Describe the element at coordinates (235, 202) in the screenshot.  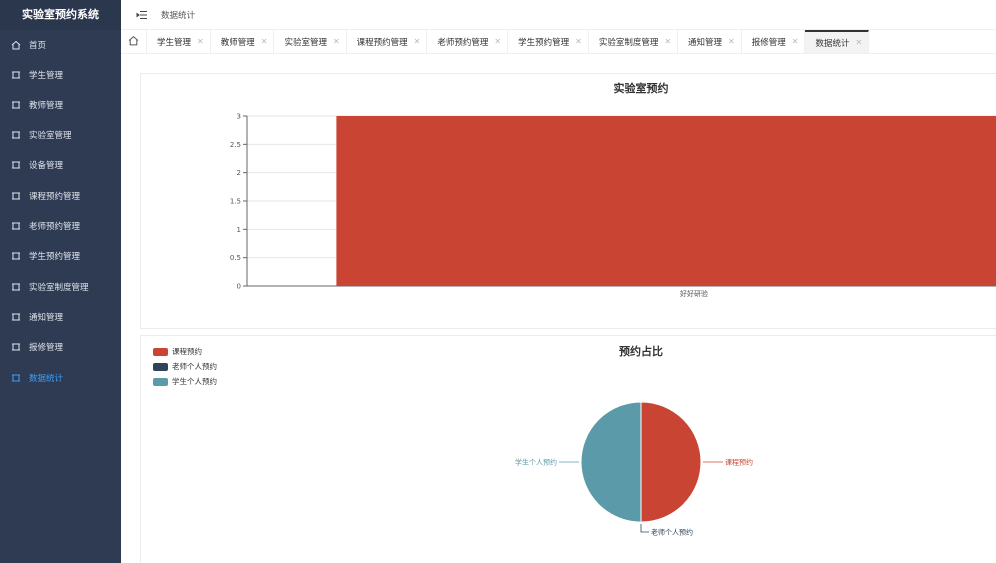
I see `y-tick-label: 1.5` at that location.